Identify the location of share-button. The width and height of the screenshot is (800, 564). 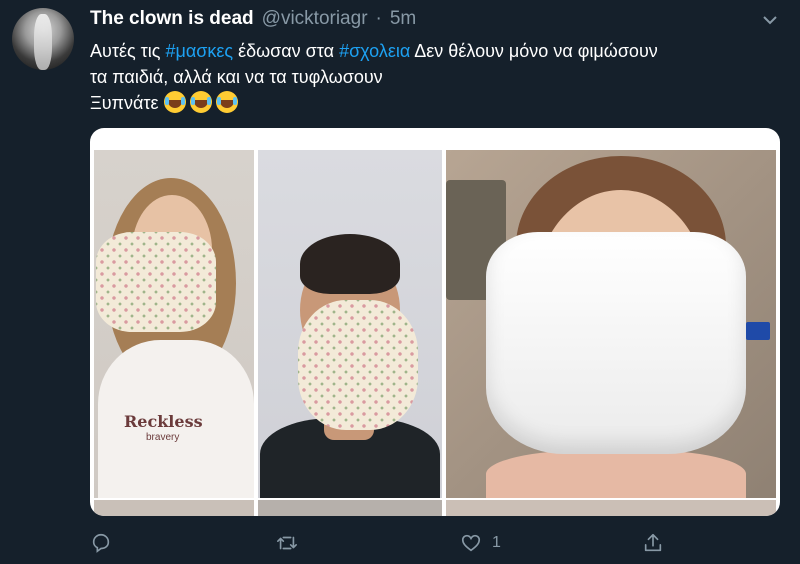
(653, 543).